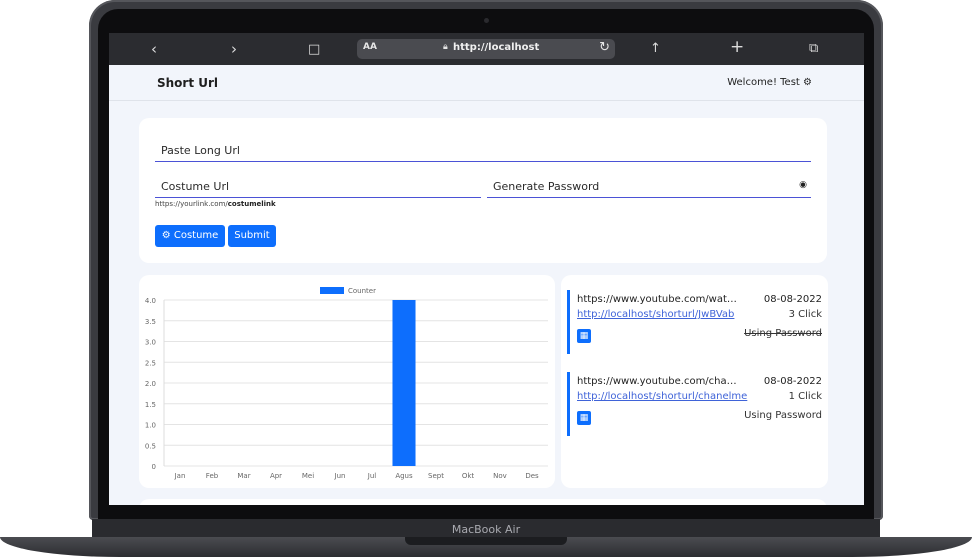 The width and height of the screenshot is (972, 558). Describe the element at coordinates (486, 83) in the screenshot. I see `navbar: Short Url Welcome! Test ⚙` at that location.